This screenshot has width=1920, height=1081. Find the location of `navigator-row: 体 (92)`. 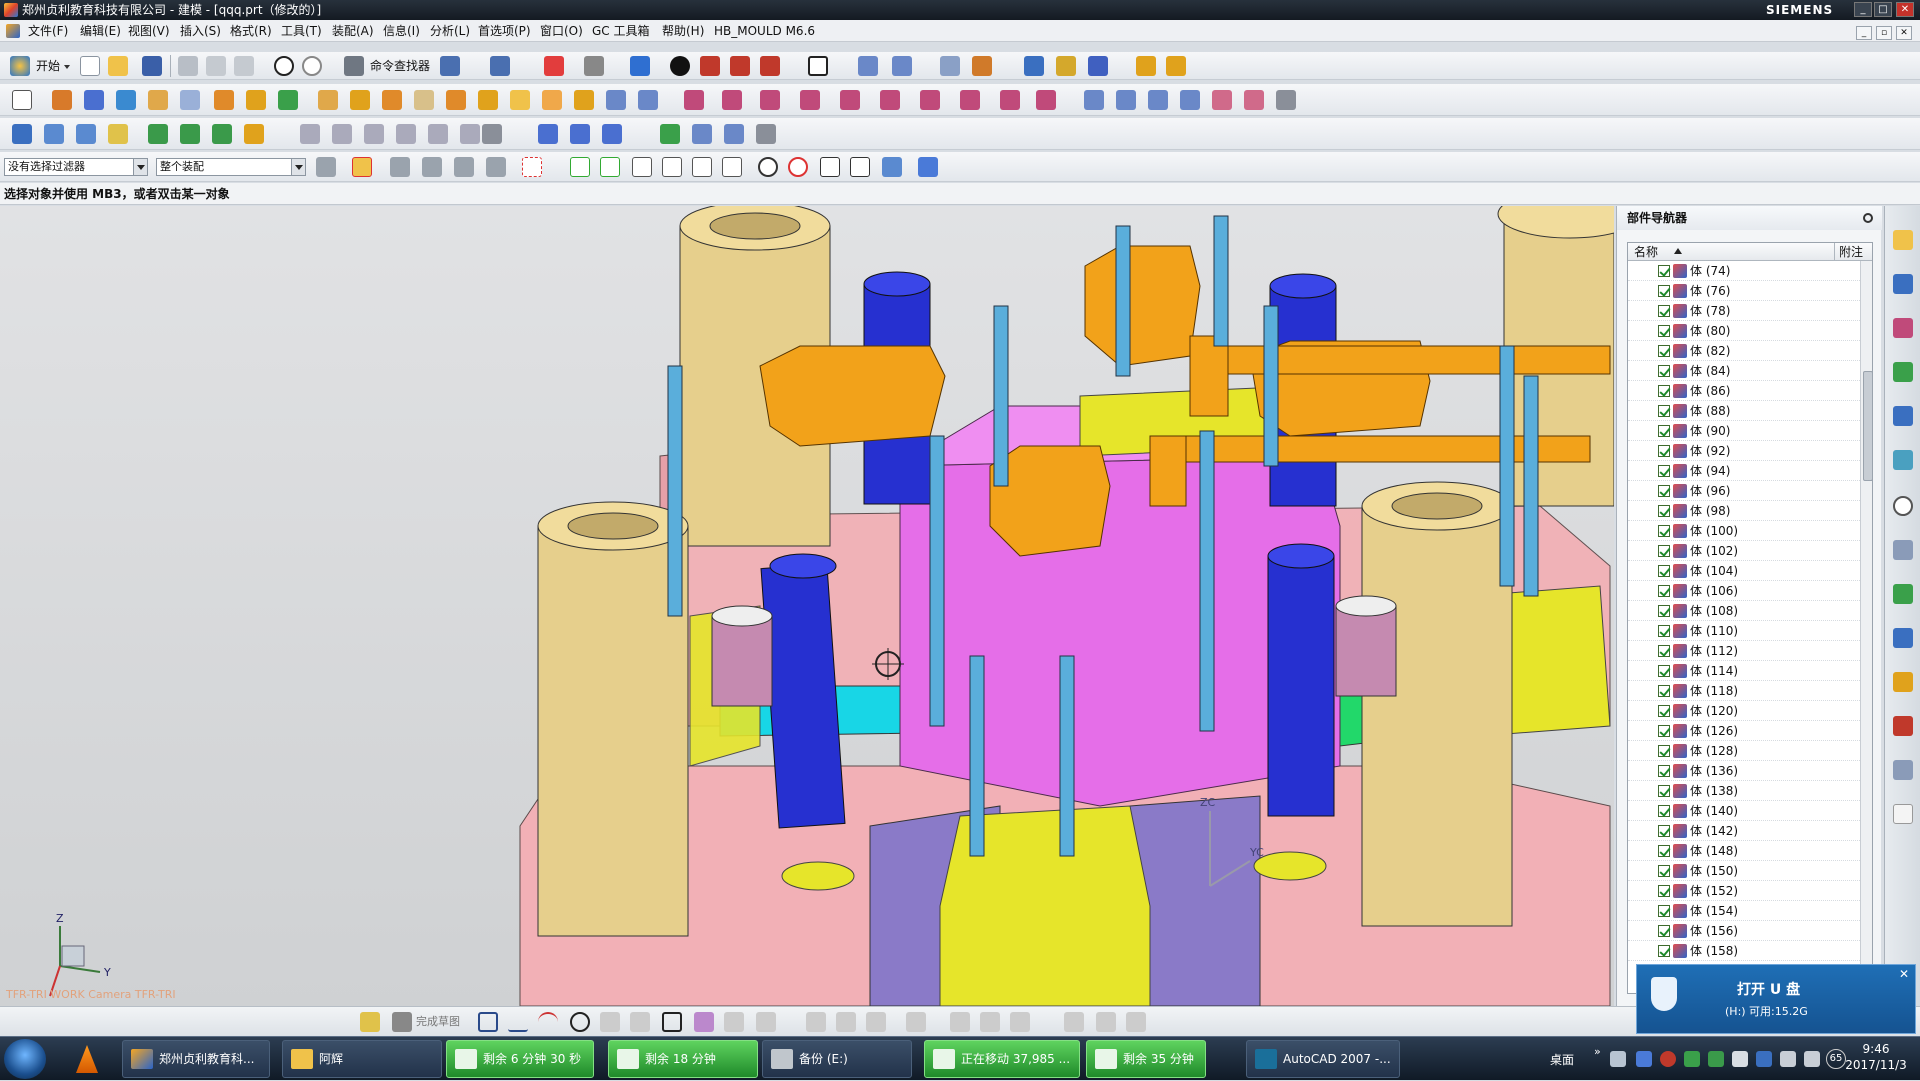

navigator-row: 体 (92) is located at coordinates (1744, 451).